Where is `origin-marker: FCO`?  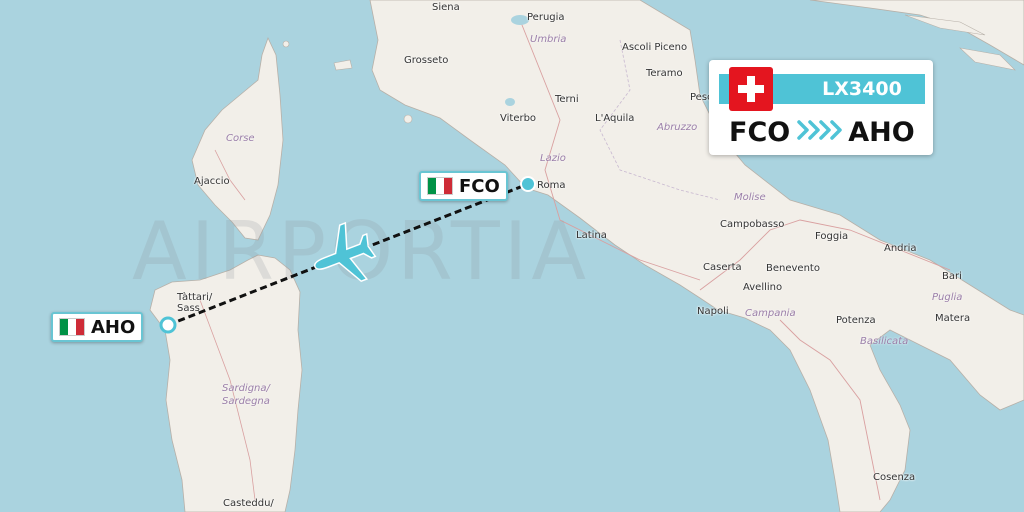
origin-marker: FCO is located at coordinates (463, 186).